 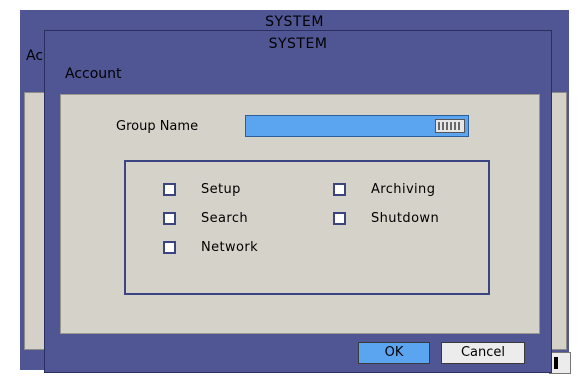 I want to click on background-window-button, so click(x=560, y=363).